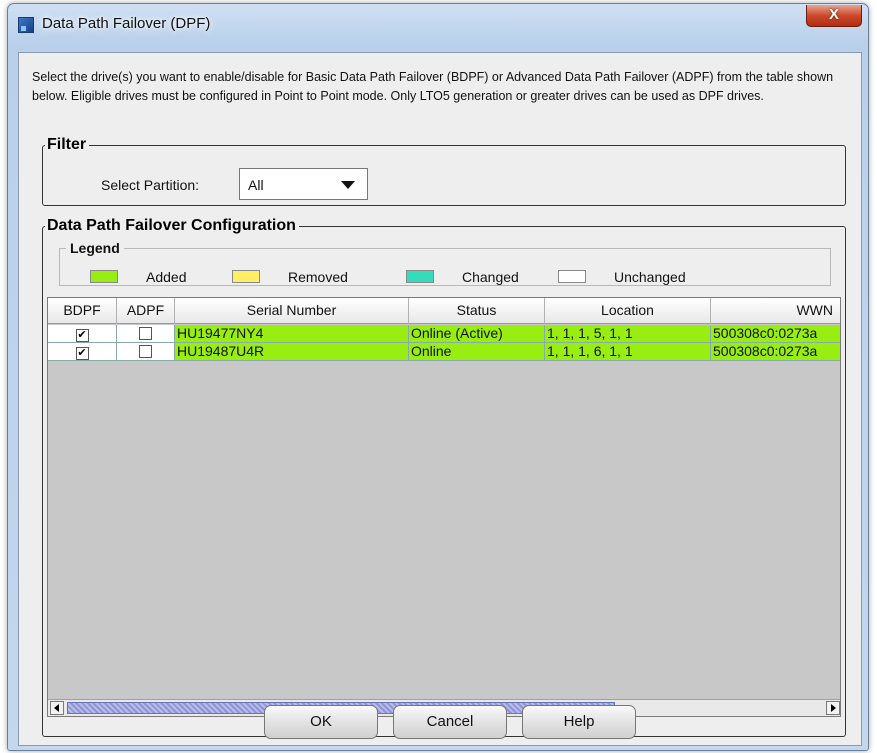  What do you see at coordinates (138, 277) in the screenshot?
I see `legend-item-added: Added` at bounding box center [138, 277].